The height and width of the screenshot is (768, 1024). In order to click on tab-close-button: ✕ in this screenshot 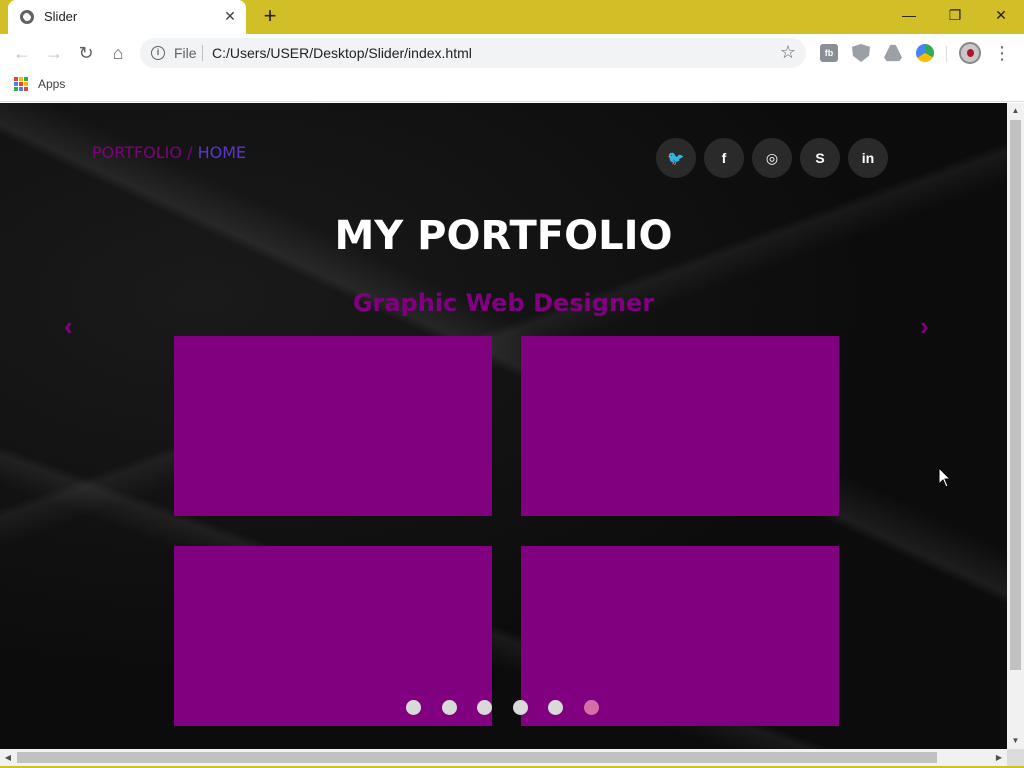, I will do `click(230, 16)`.